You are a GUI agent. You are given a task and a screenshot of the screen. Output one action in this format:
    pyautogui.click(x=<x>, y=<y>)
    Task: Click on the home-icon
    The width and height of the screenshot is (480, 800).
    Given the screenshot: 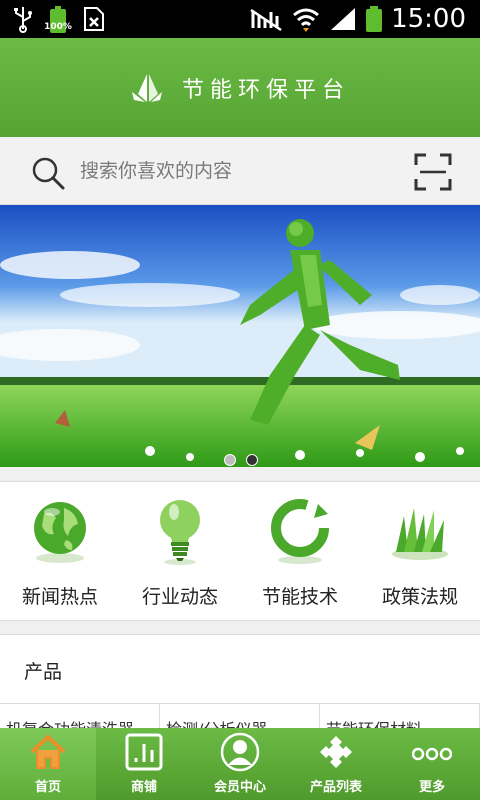 What is the action you would take?
    pyautogui.click(x=48, y=752)
    